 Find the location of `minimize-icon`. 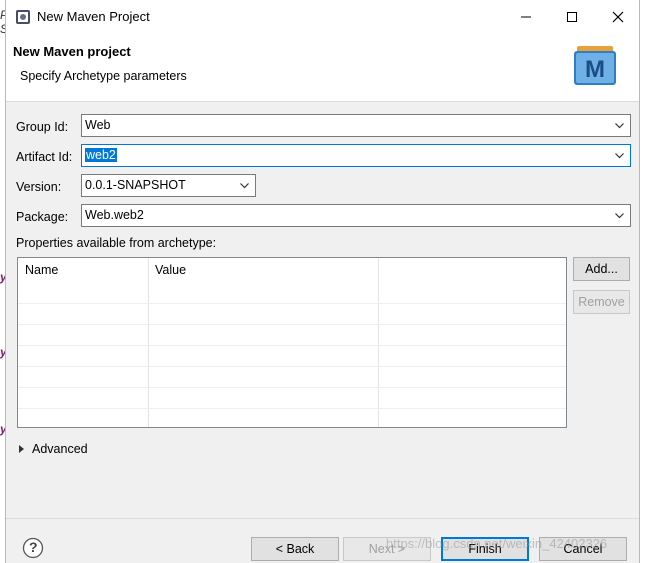

minimize-icon is located at coordinates (526, 17).